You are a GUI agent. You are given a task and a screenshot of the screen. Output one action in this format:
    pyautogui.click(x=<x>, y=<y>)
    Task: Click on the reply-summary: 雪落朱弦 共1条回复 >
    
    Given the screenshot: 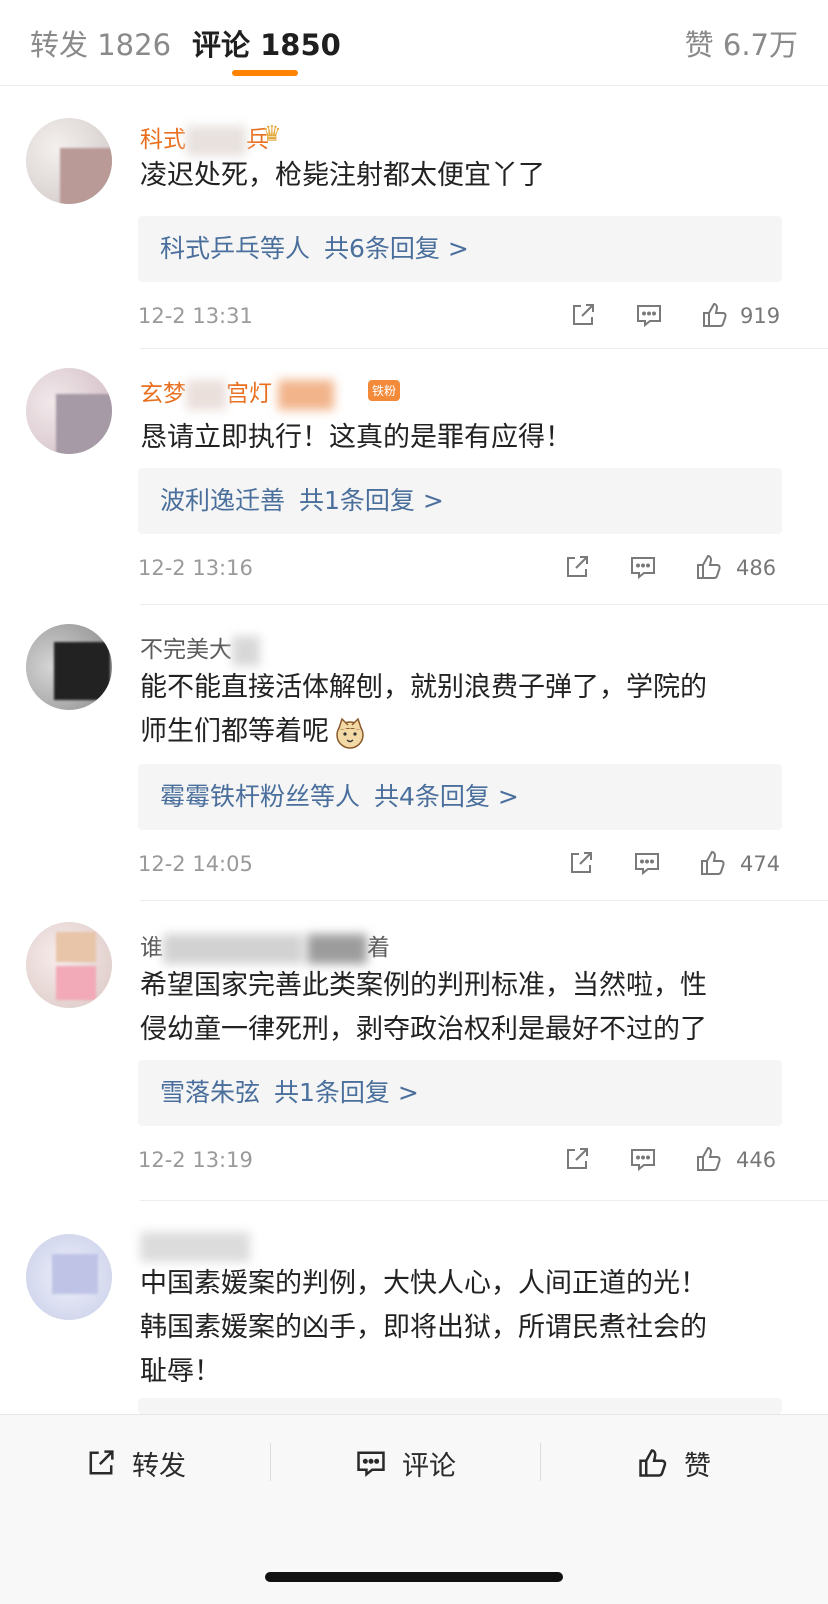 What is the action you would take?
    pyautogui.click(x=460, y=1093)
    